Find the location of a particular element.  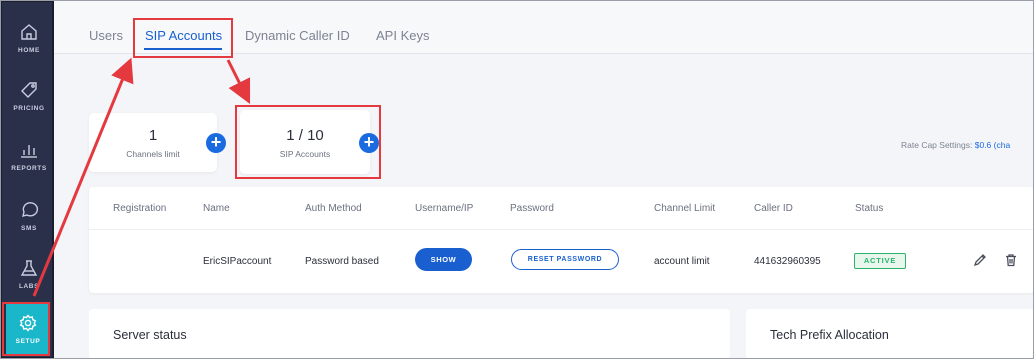

arrow-tab-to-card is located at coordinates (238, 82).